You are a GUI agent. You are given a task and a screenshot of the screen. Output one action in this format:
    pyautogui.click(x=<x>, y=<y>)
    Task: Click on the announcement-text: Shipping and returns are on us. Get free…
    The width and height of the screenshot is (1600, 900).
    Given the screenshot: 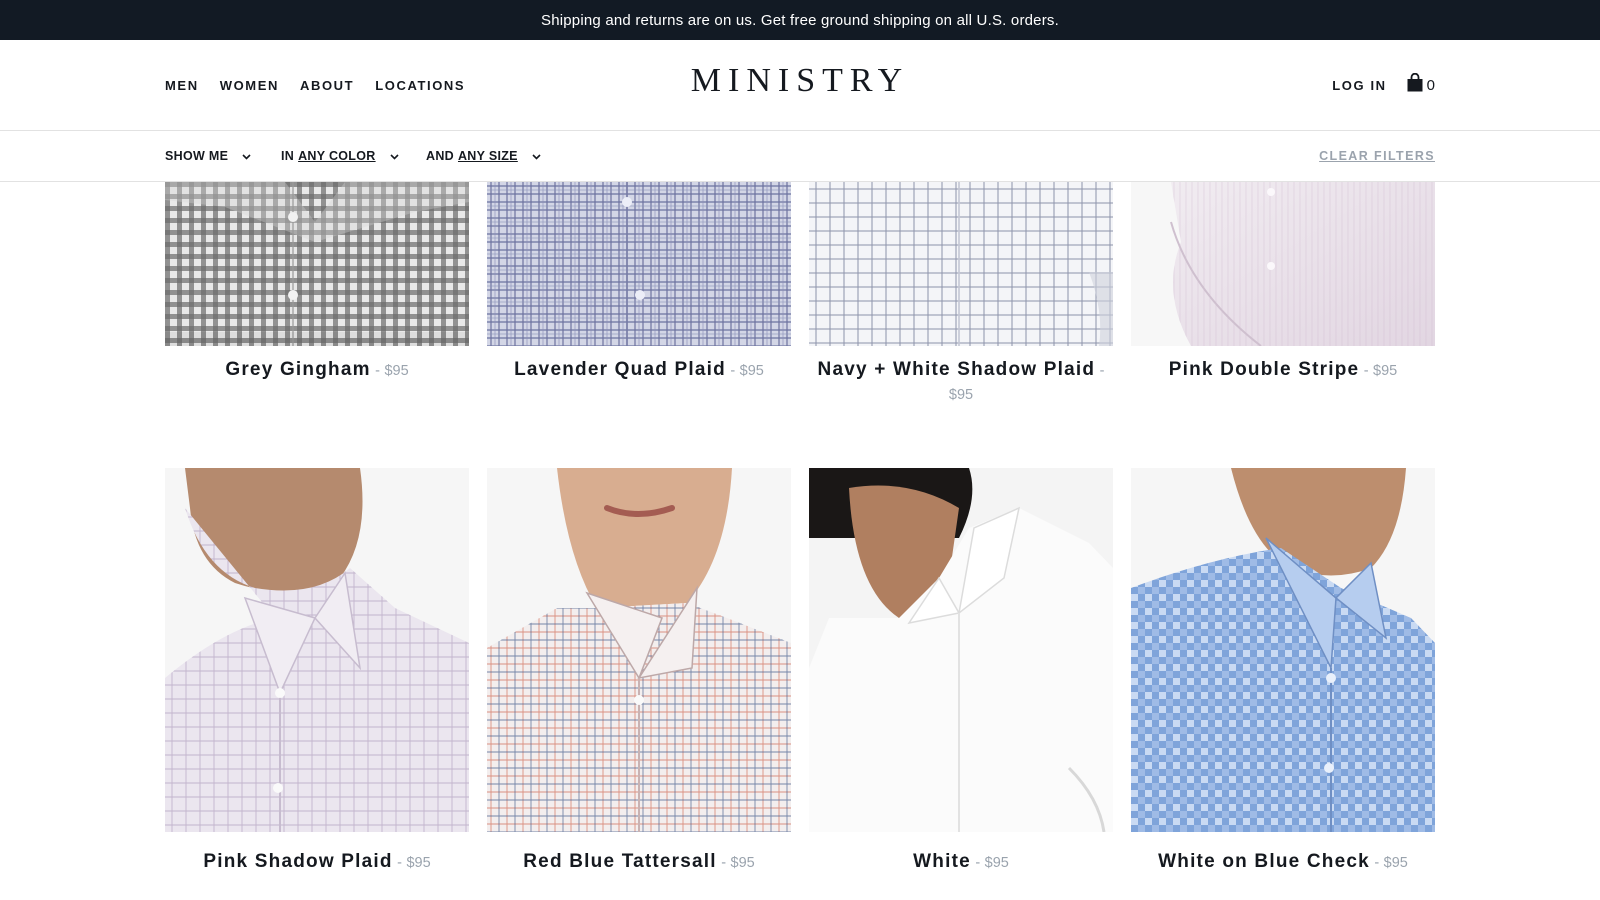 What is the action you would take?
    pyautogui.click(x=799, y=20)
    